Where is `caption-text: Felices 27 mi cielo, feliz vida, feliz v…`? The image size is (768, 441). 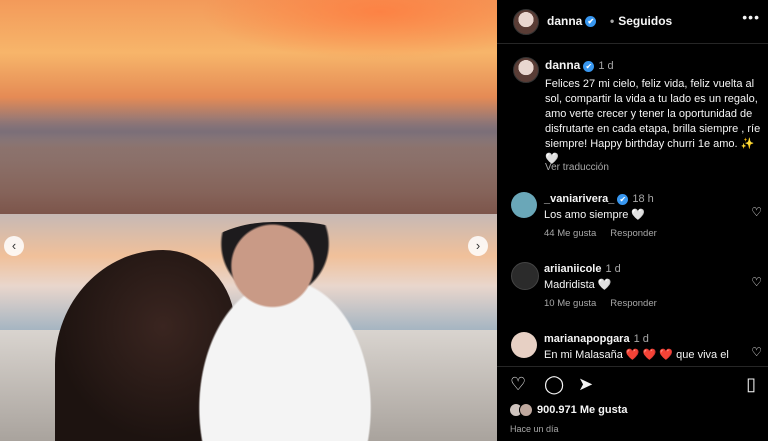 caption-text: Felices 27 mi cielo, feliz vida, feliz v… is located at coordinates (653, 121).